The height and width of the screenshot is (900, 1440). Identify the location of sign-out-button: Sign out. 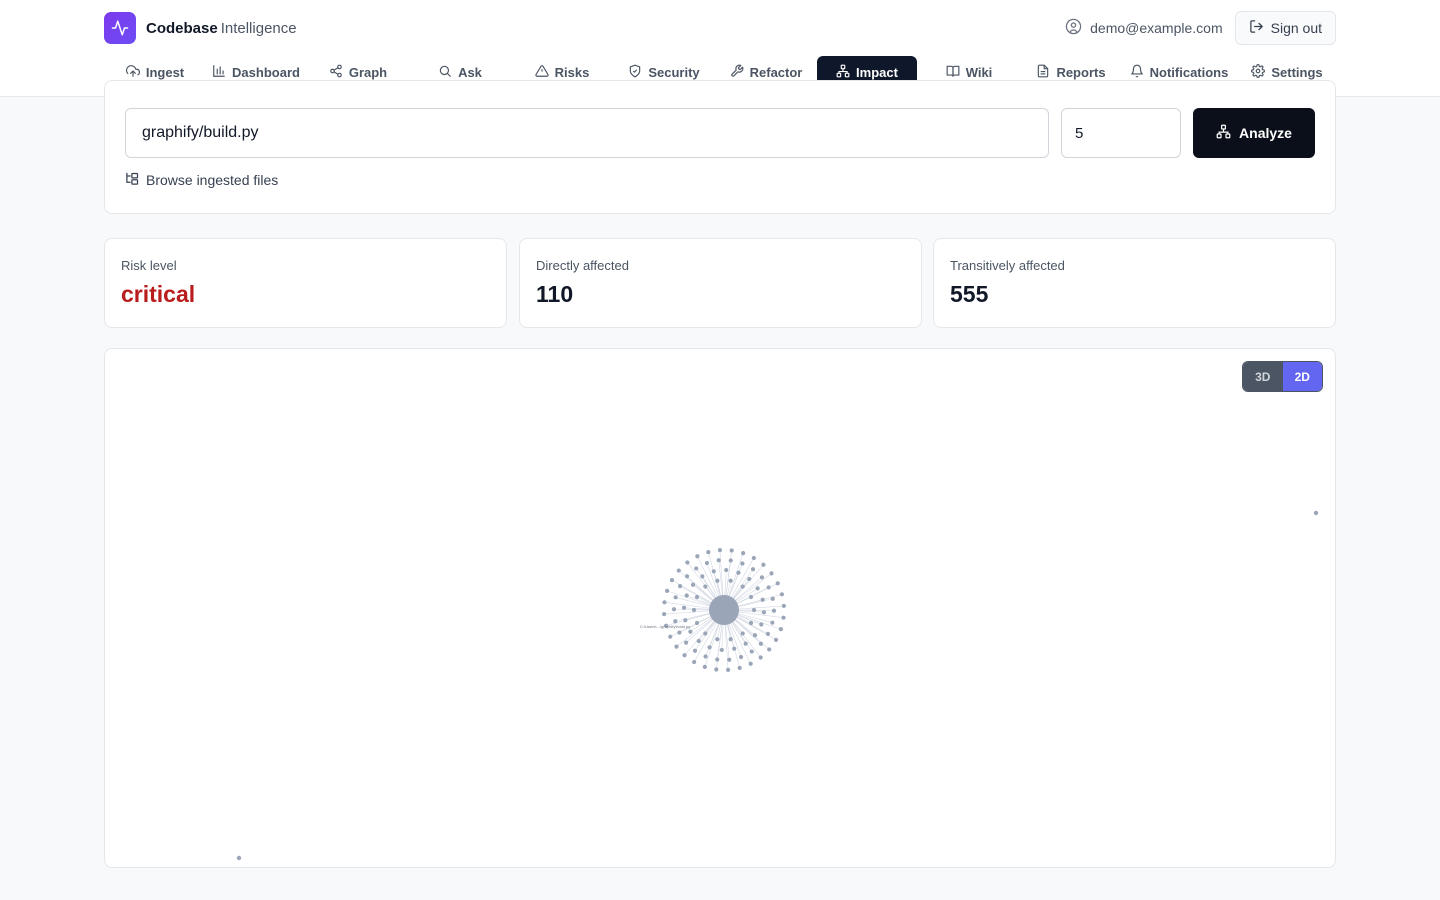
(1285, 28).